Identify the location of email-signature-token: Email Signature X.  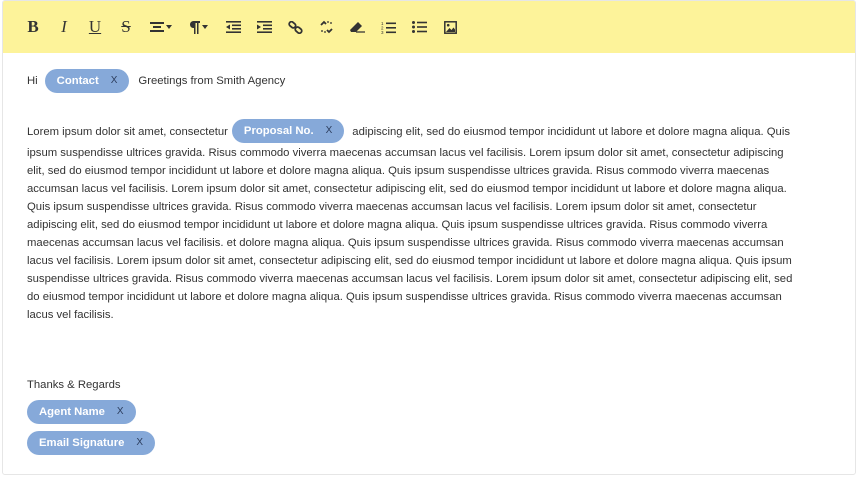
(91, 443).